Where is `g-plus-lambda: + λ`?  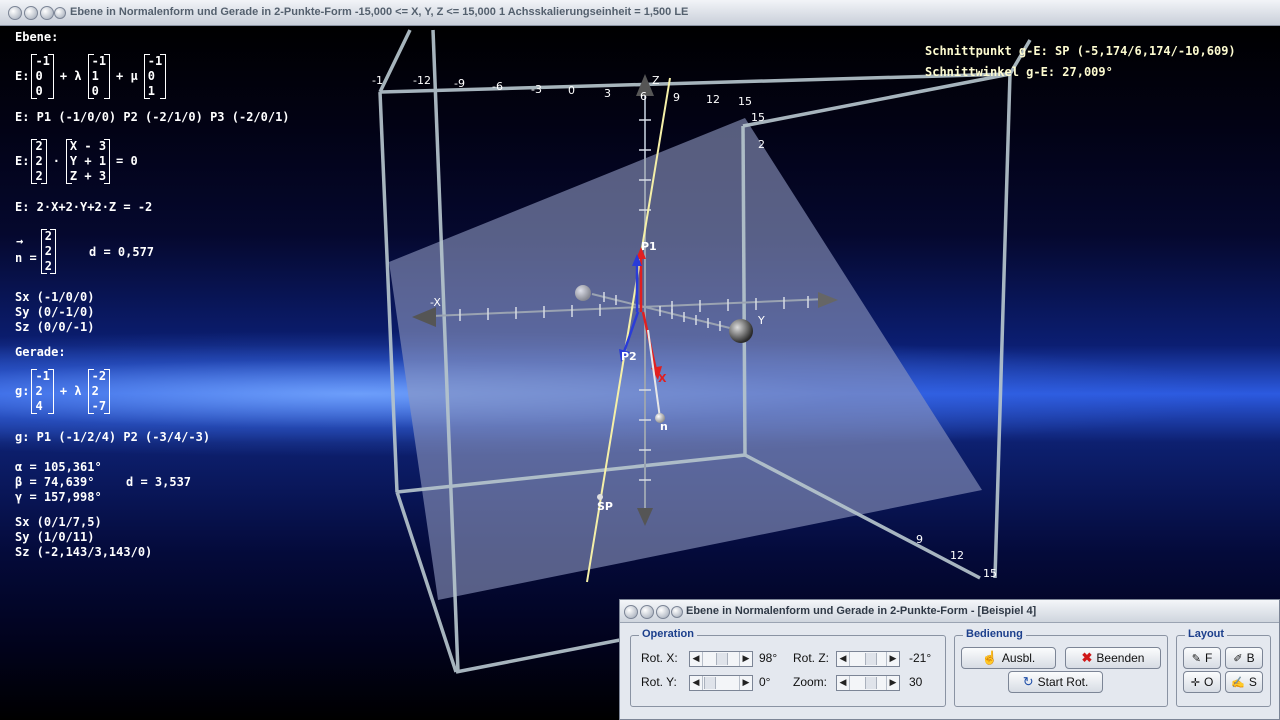
g-plus-lambda: + λ is located at coordinates (70, 391).